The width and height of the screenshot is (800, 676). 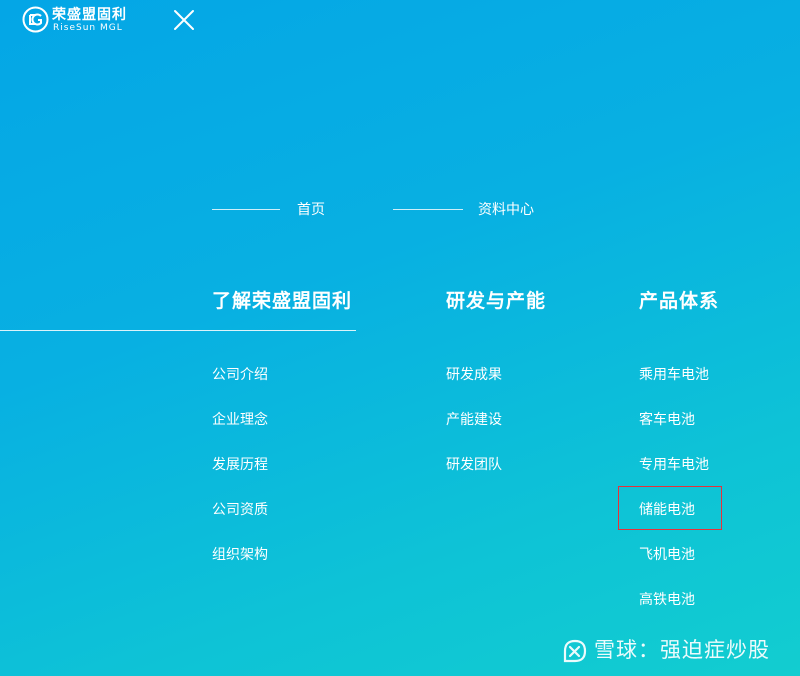 I want to click on menu-item-aircraft-battery: 飞机电池, so click(x=667, y=555).